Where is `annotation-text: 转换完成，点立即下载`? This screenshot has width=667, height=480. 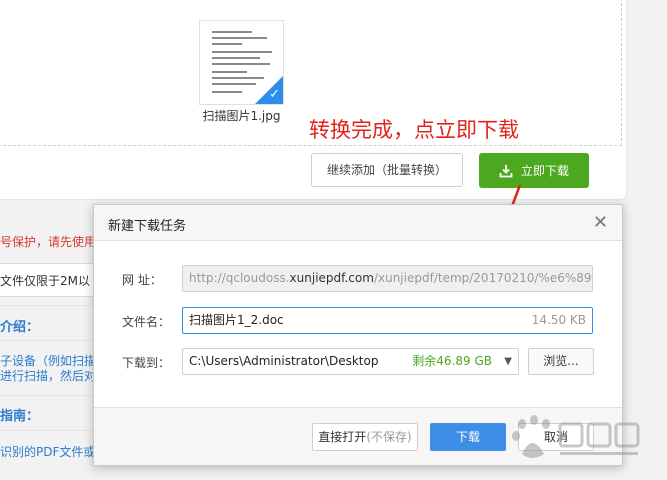
annotation-text: 转换完成，点立即下载 is located at coordinates (414, 130).